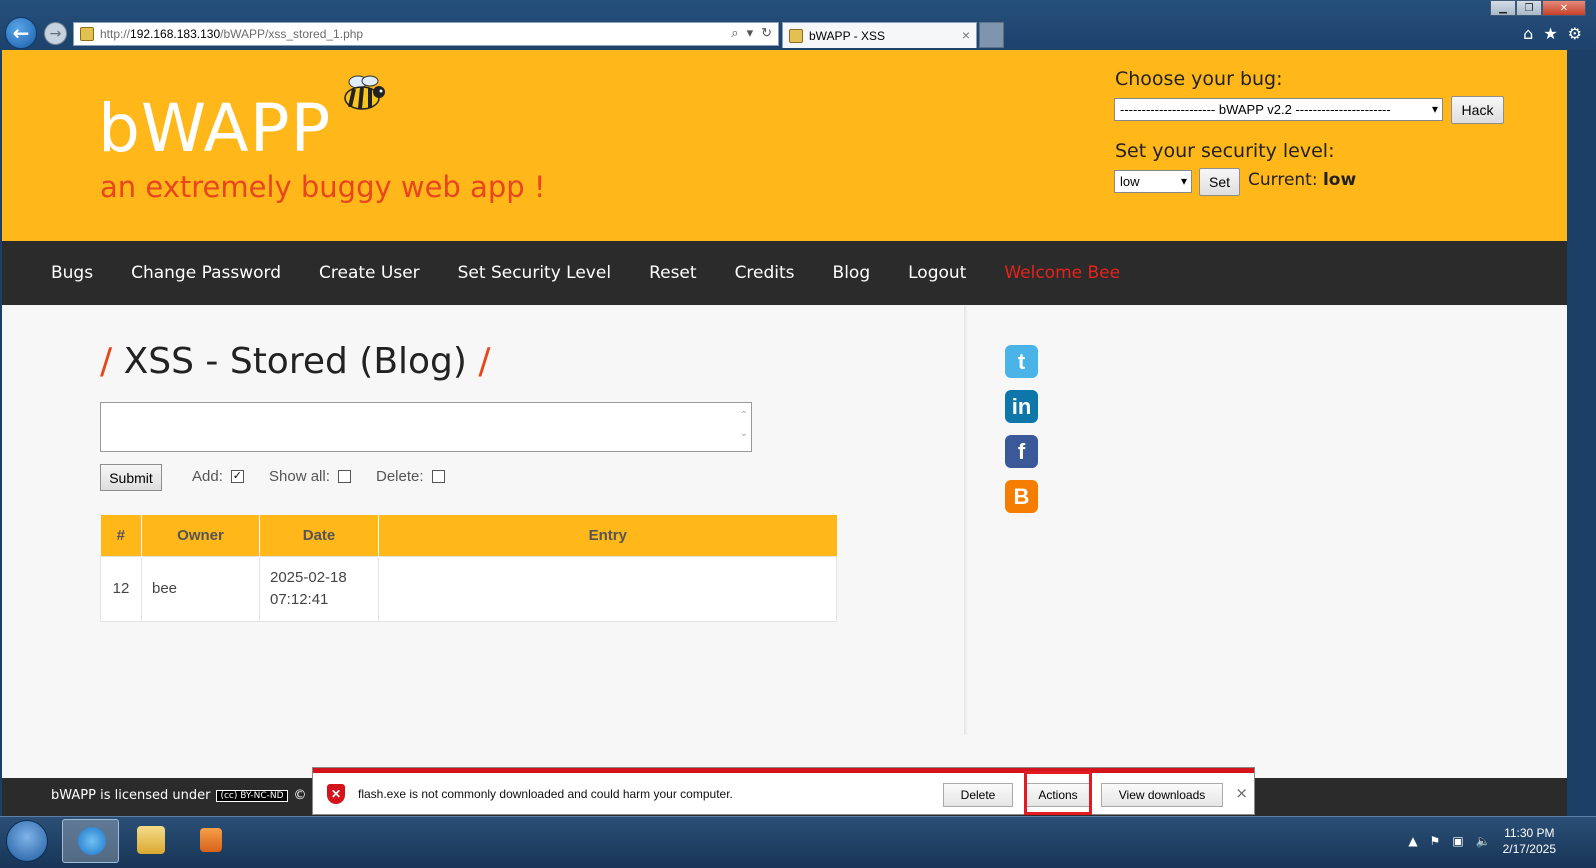 Image resolution: width=1596 pixels, height=868 pixels. Describe the element at coordinates (1219, 182) in the screenshot. I see `set-level-button: Set` at that location.